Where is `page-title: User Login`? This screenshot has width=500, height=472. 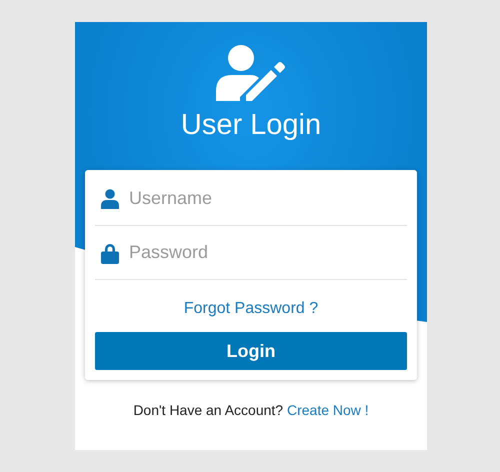 page-title: User Login is located at coordinates (251, 125).